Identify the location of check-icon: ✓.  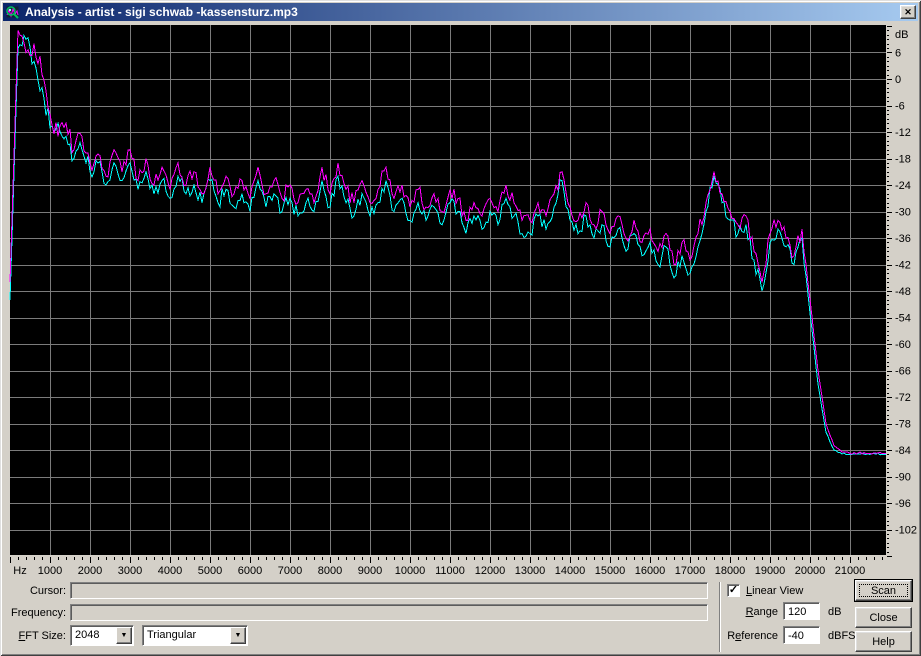
(733, 590).